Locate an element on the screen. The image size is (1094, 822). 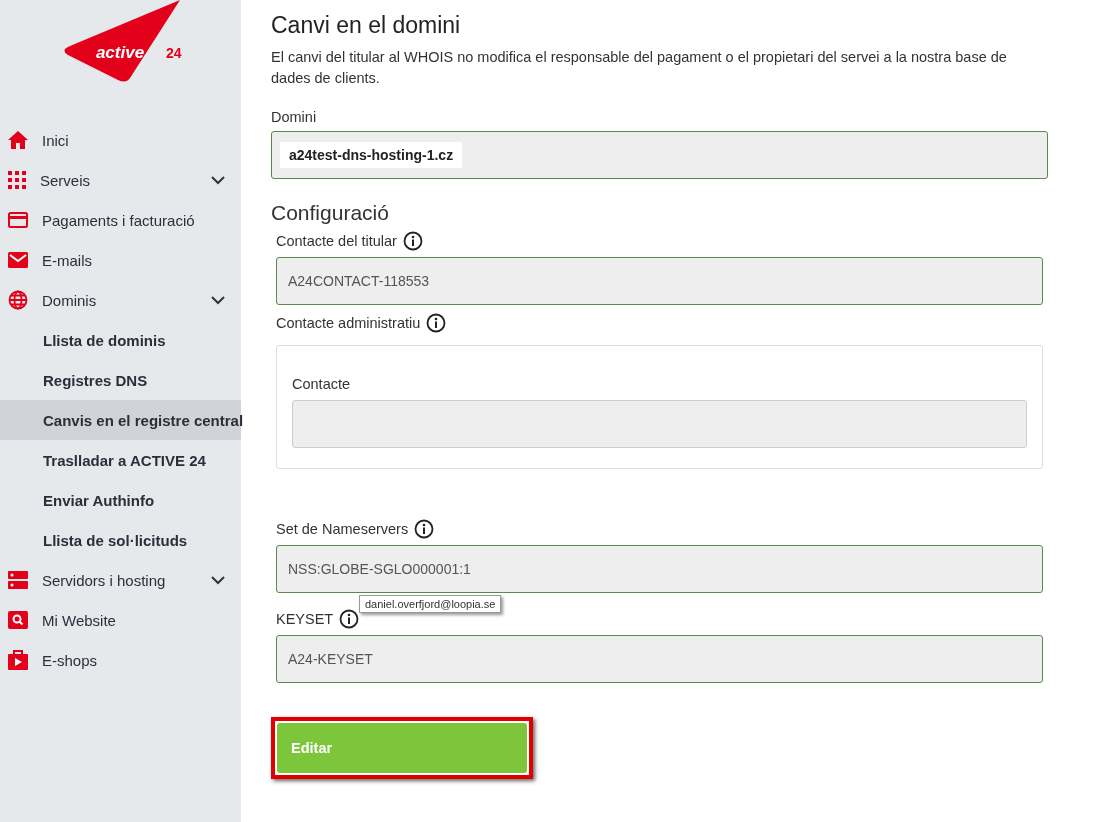
grid-icon is located at coordinates (17, 180).